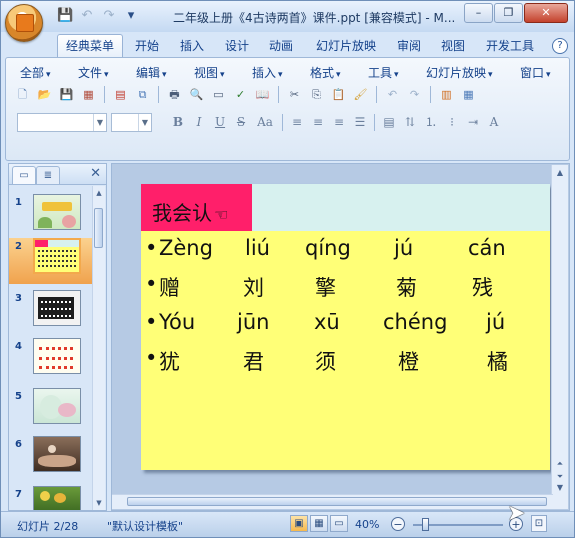 The height and width of the screenshot is (538, 575). Describe the element at coordinates (459, 72) in the screenshot. I see `menu-slideshow: 幻灯片放映 ▾` at that location.